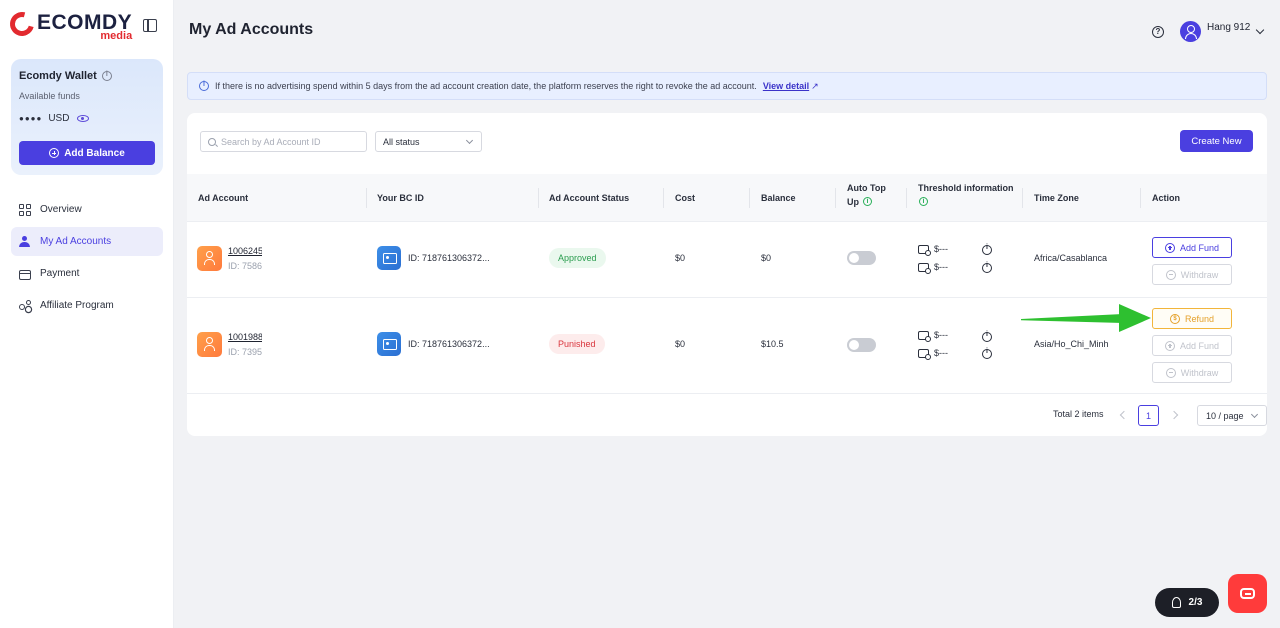 The height and width of the screenshot is (628, 1280). Describe the element at coordinates (1135, 318) in the screenshot. I see `annotation-arrow-icon` at that location.